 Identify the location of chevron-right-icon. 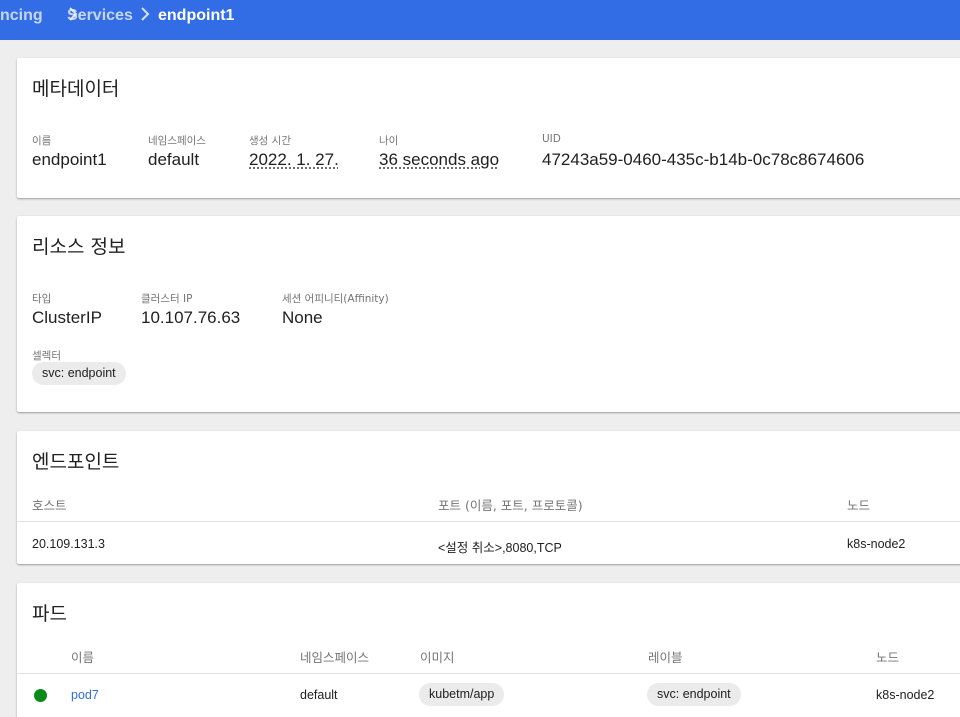
(145, 14).